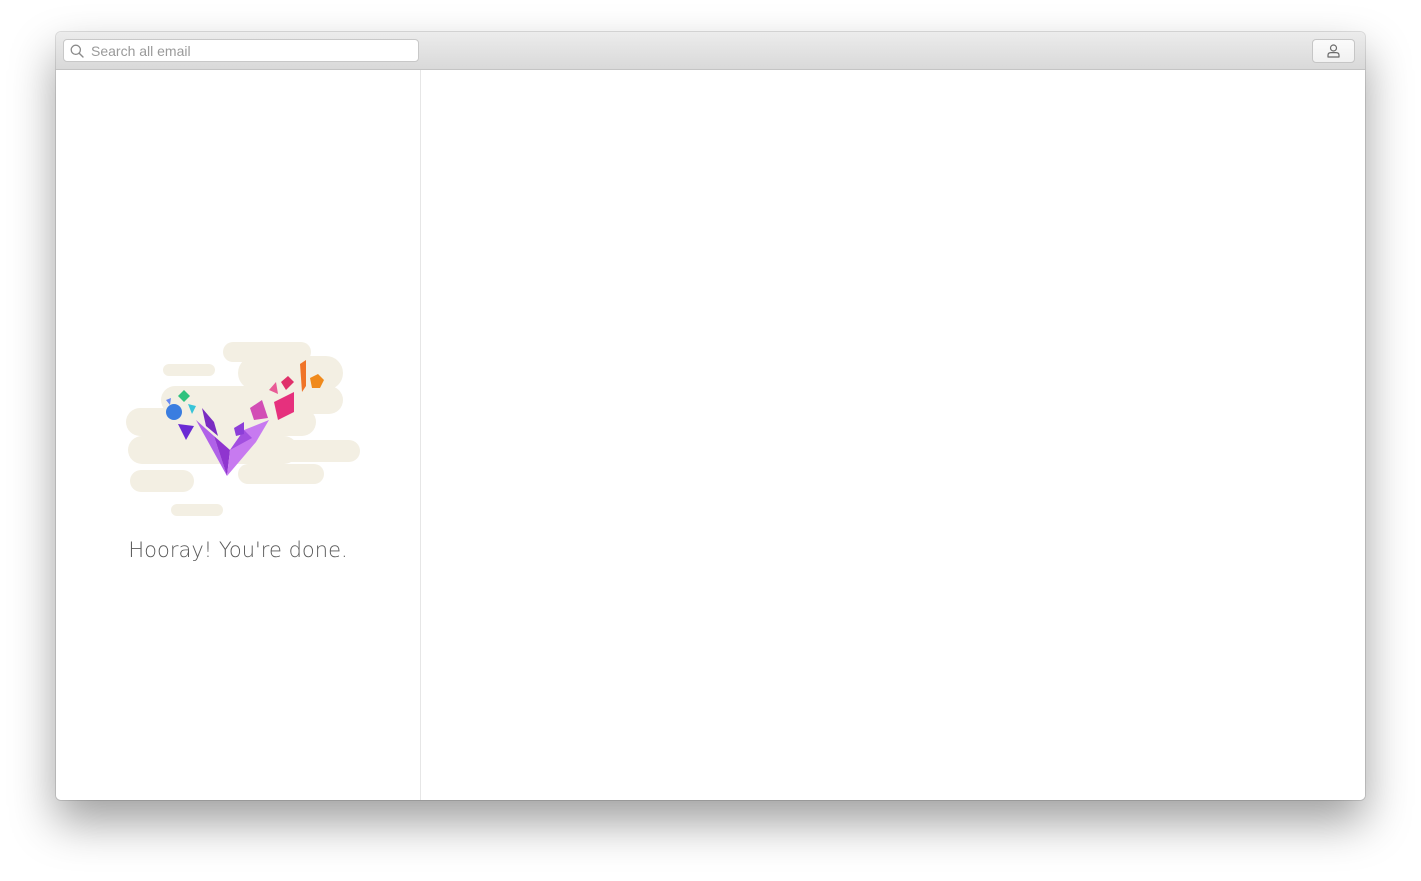 This screenshot has height=881, width=1421. Describe the element at coordinates (243, 429) in the screenshot. I see `gem-checkmark-illustration` at that location.